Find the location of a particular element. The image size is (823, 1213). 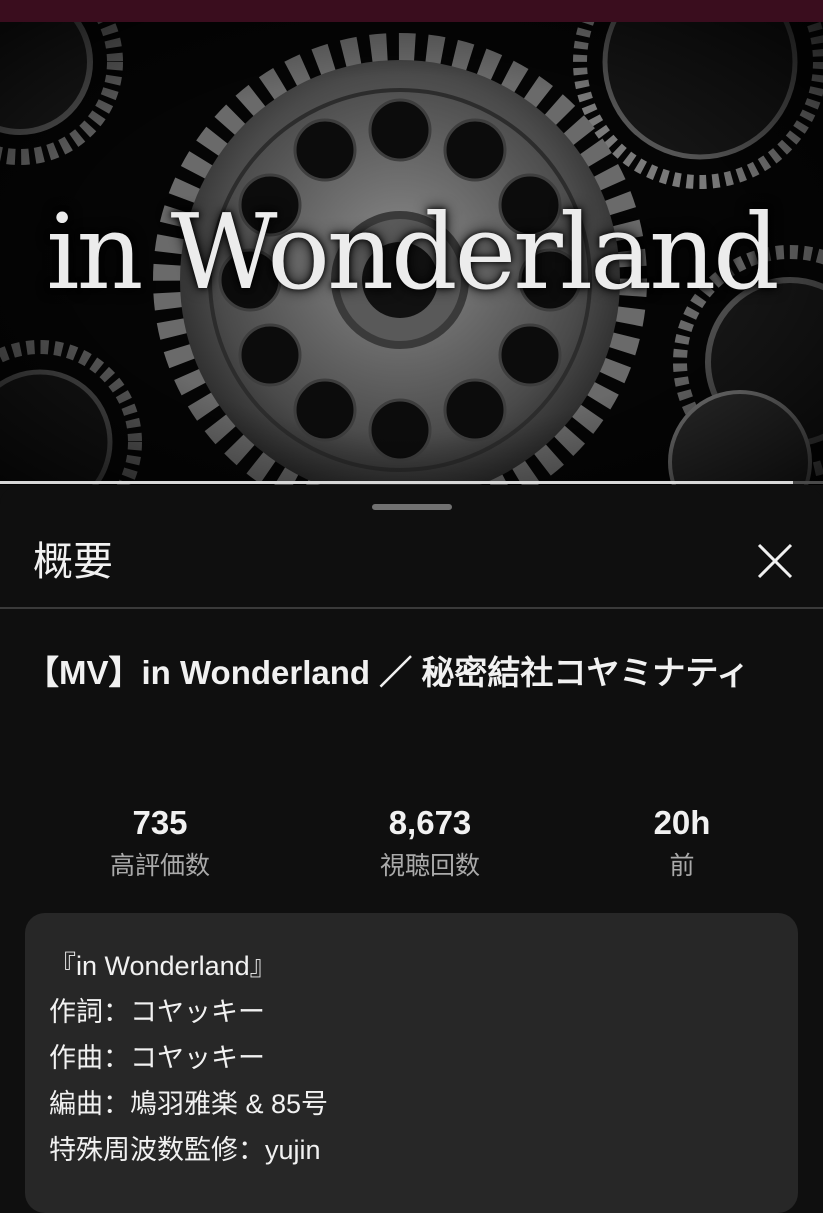

upload-time-stat: 20h 前 is located at coordinates (682, 844).